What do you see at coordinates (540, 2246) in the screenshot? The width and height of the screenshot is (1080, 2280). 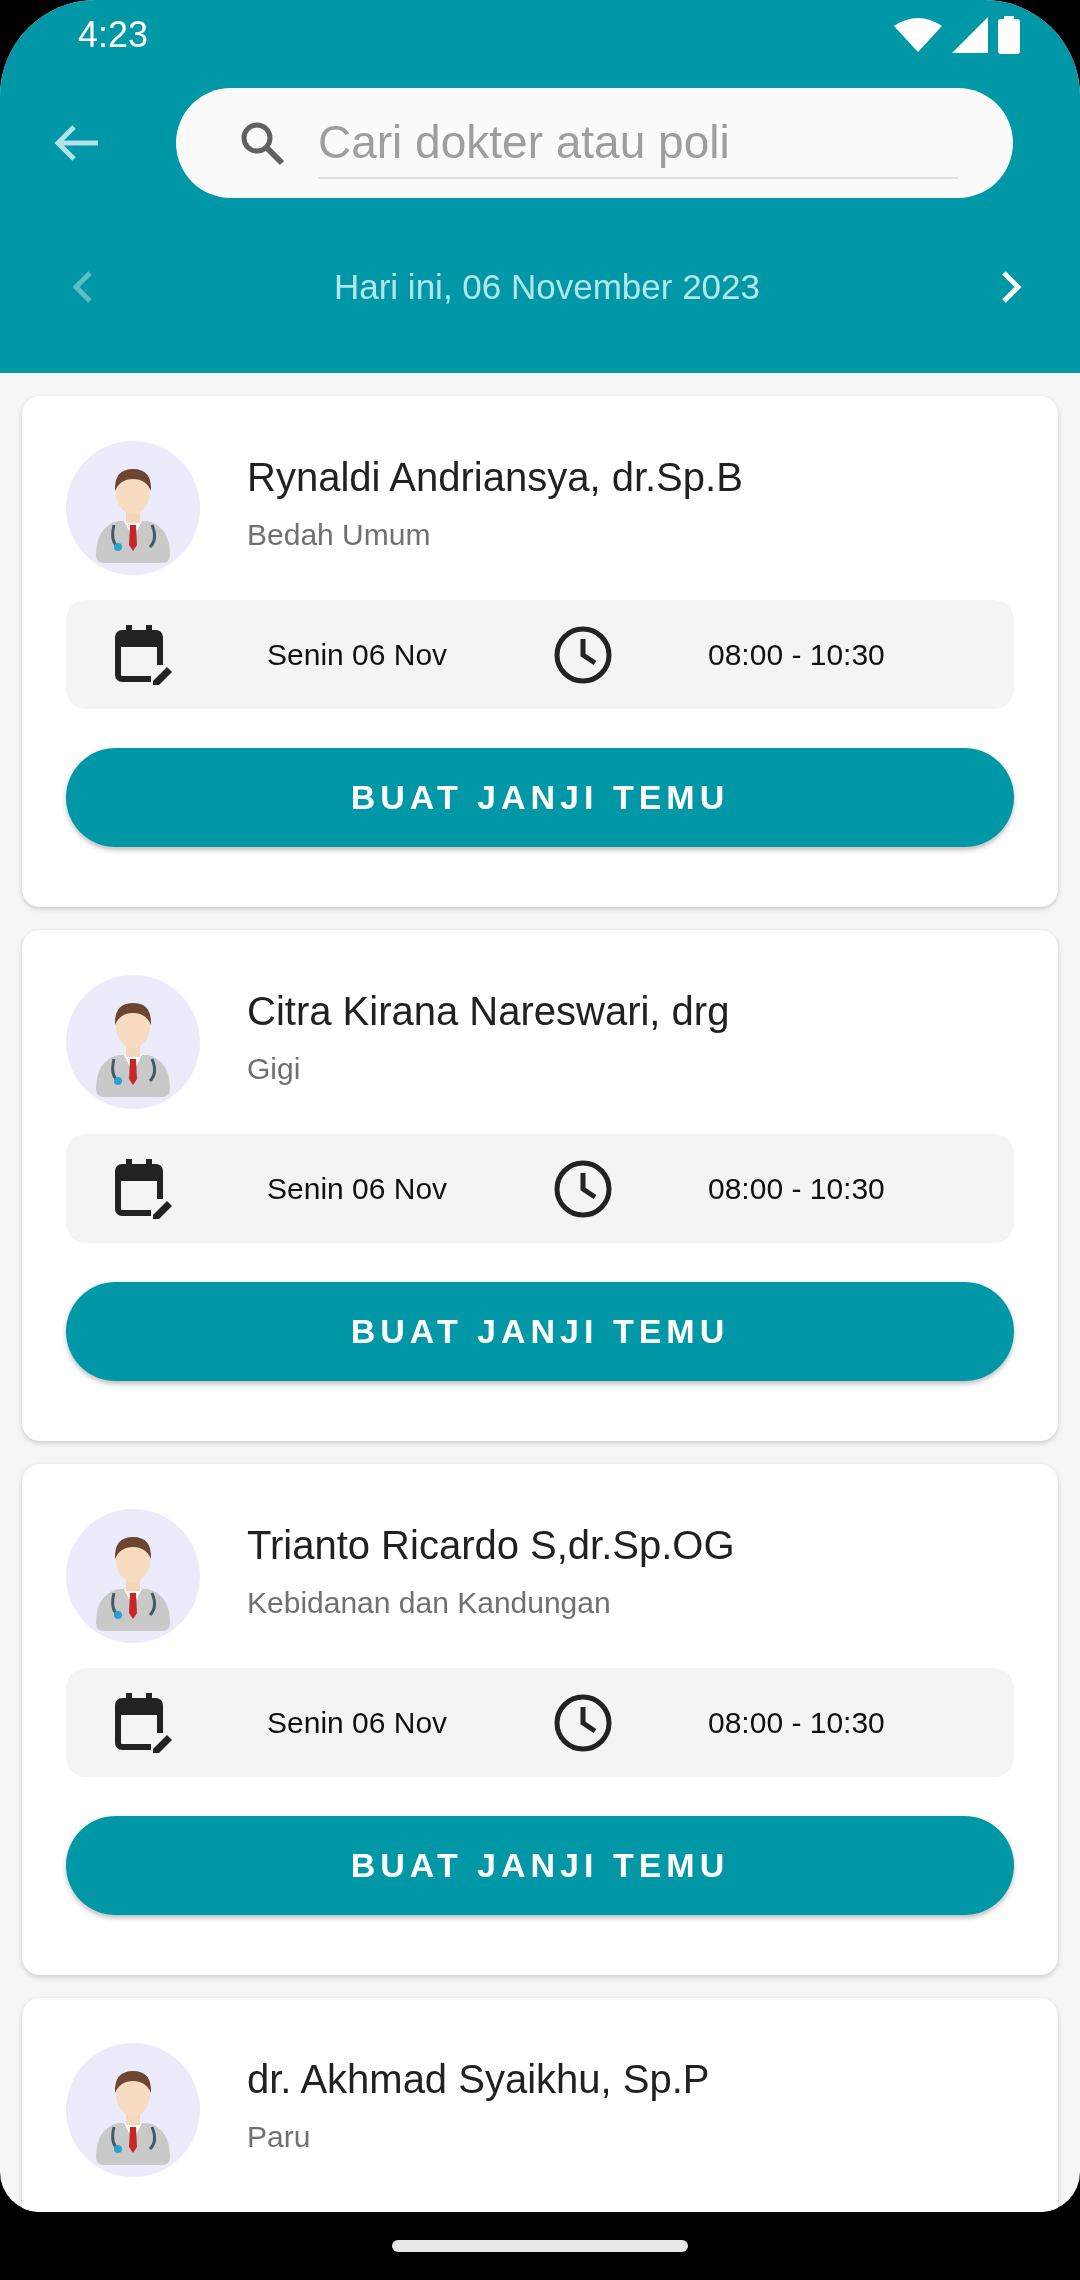 I see `home-handle` at bounding box center [540, 2246].